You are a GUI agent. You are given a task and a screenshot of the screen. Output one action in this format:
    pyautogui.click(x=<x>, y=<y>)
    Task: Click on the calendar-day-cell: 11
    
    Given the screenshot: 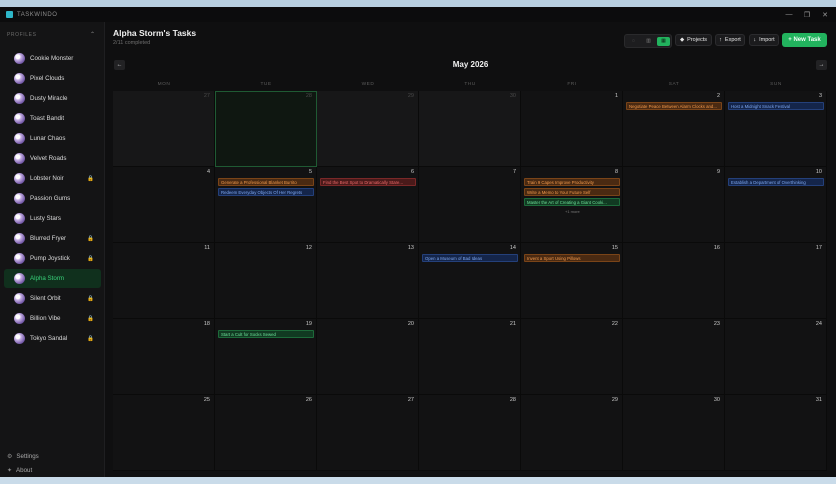 What is the action you would take?
    pyautogui.click(x=164, y=281)
    